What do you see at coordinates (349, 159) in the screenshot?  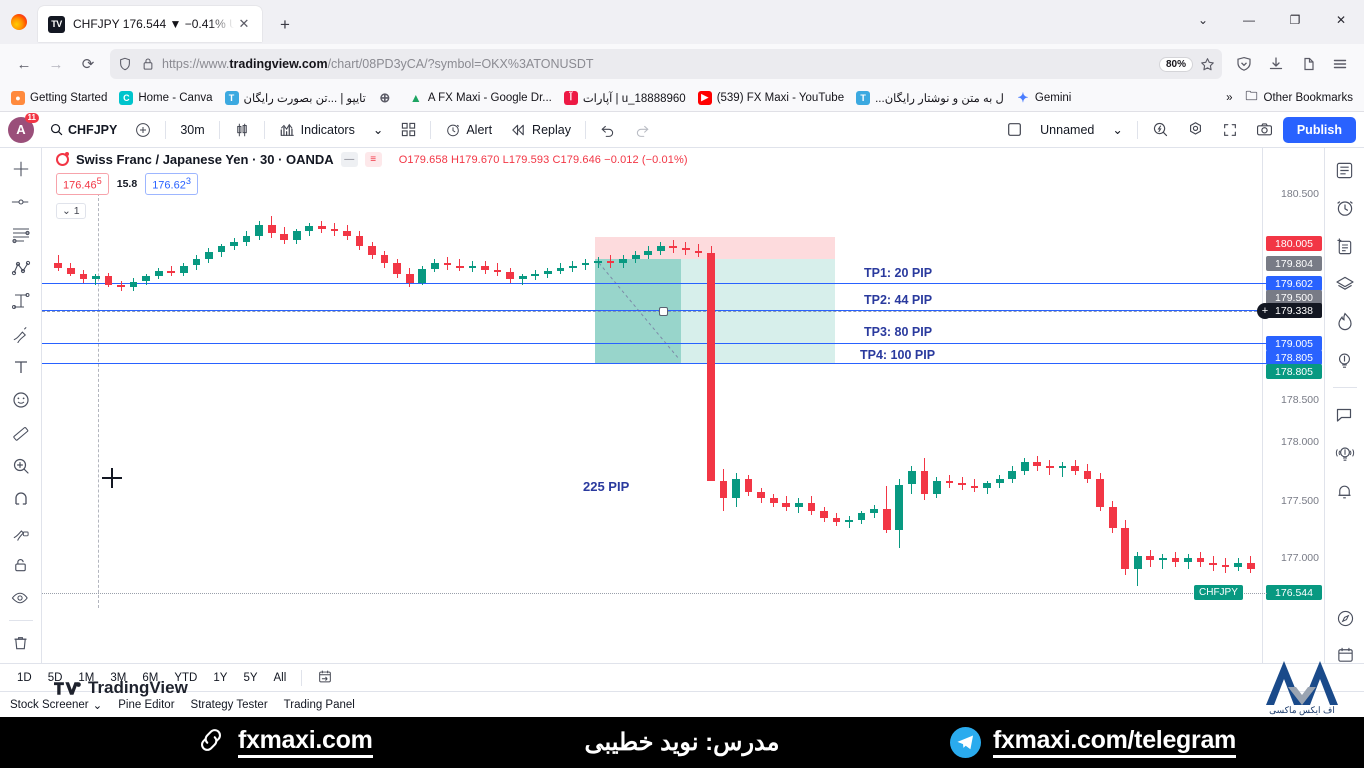 I see `legend-hide-icon: —` at bounding box center [349, 159].